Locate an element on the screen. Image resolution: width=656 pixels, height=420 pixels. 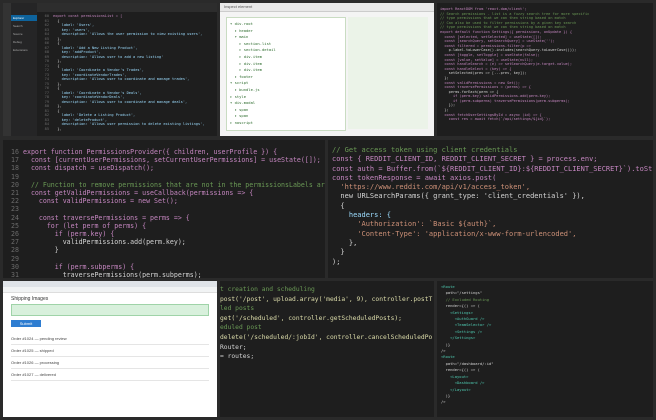
code-text: setSelected(prev => [...prev, key]); is located at coordinates (483, 73).